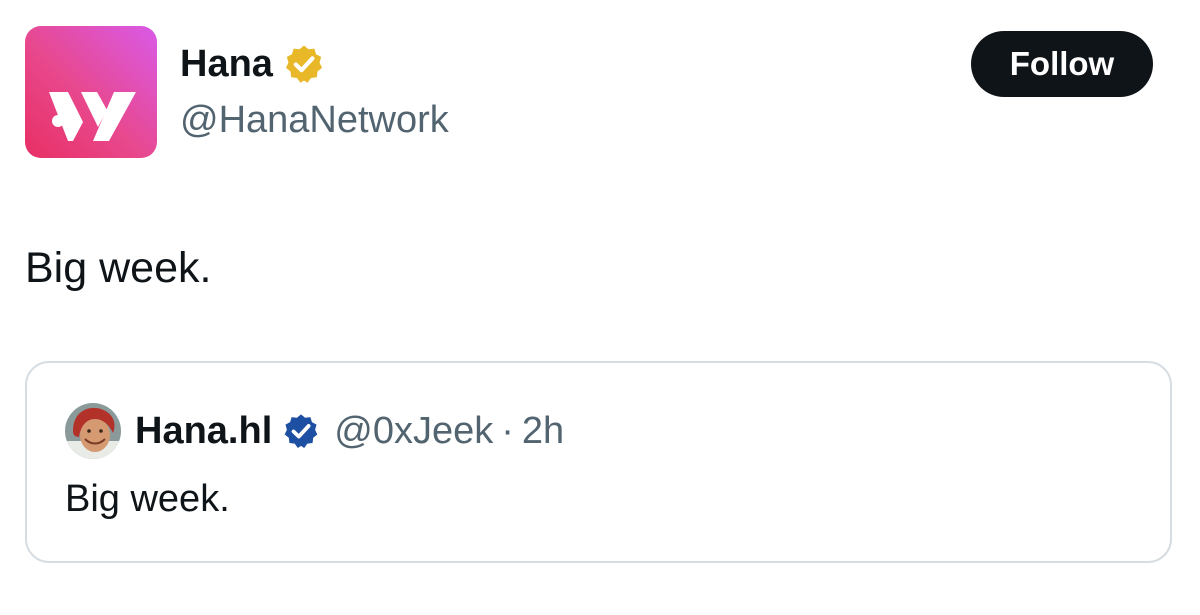 This screenshot has height=615, width=1200. I want to click on author-display-name: Hana, so click(252, 64).